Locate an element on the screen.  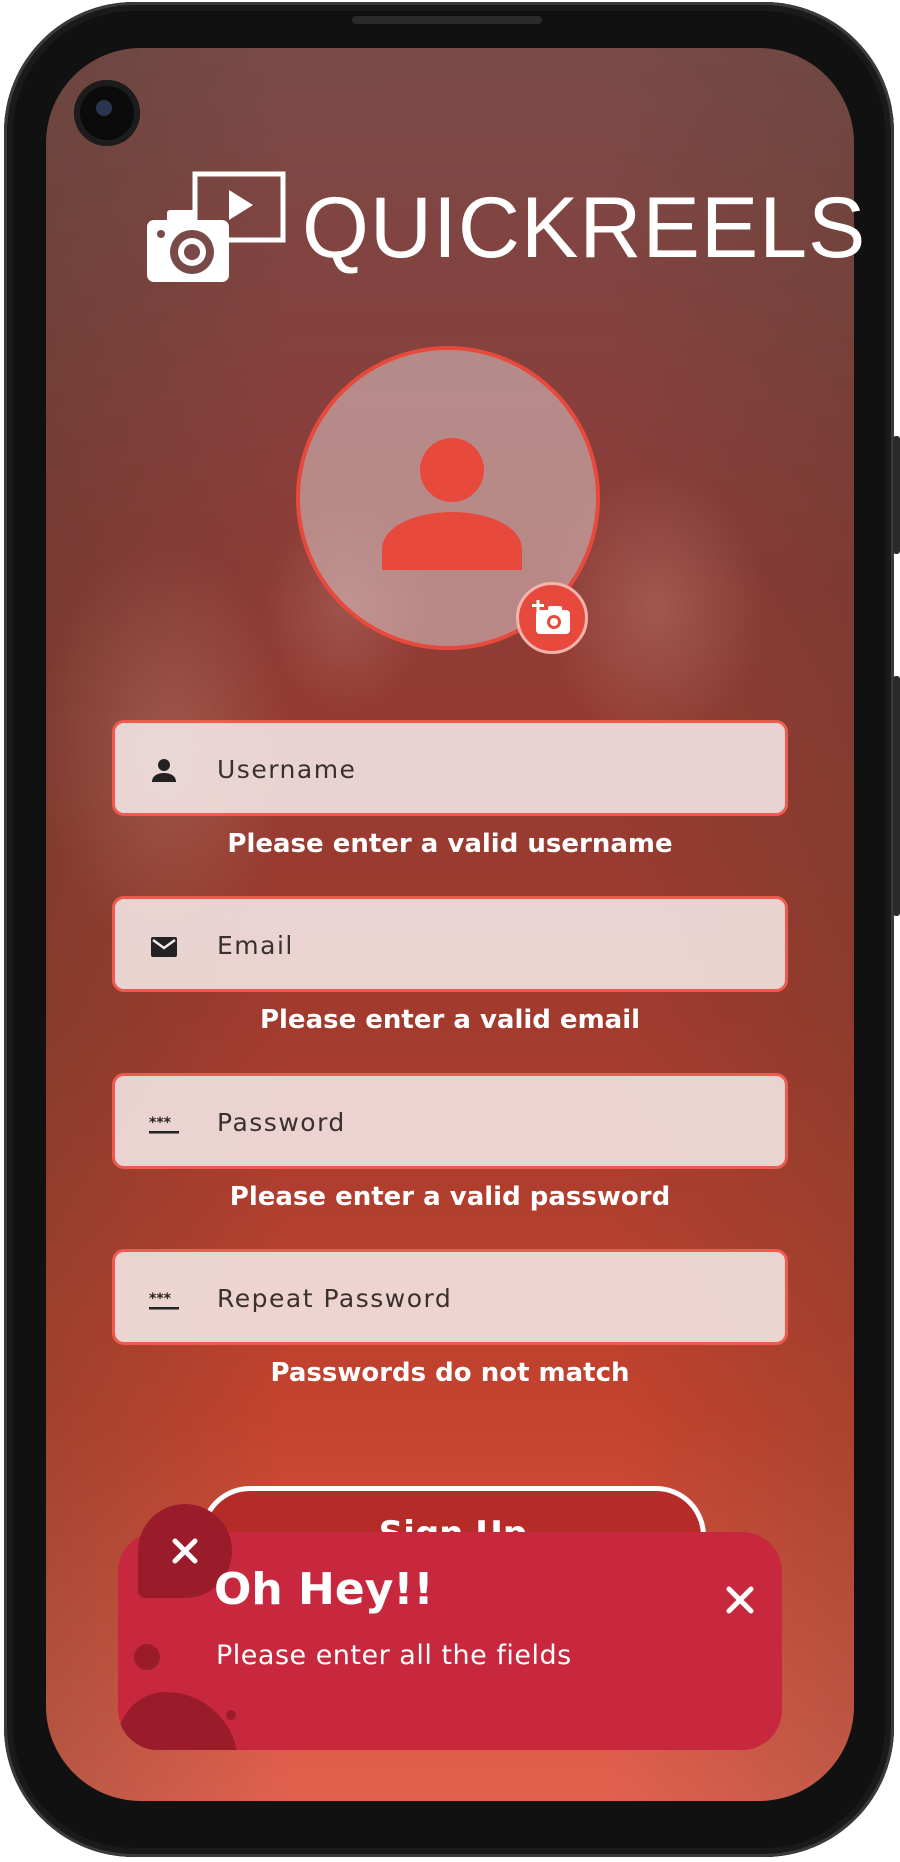
password-field: *** is located at coordinates (450, 1121).